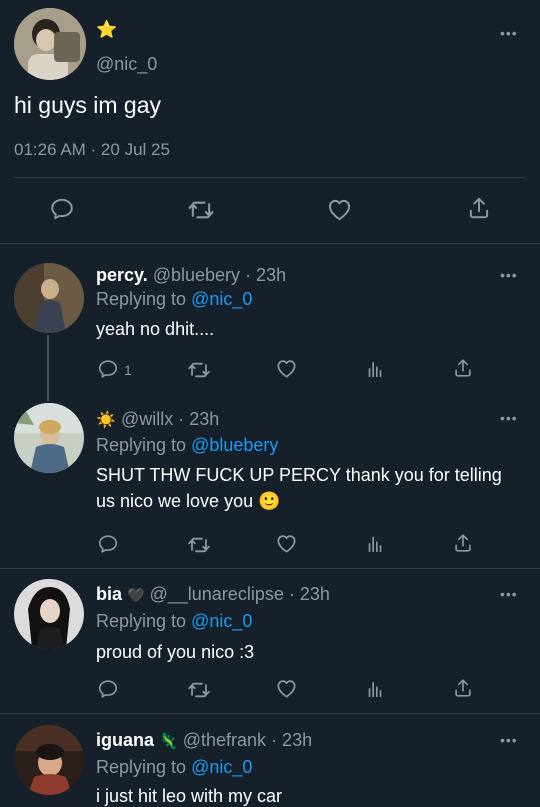  I want to click on verified-star-icon: ⭐, so click(107, 29).